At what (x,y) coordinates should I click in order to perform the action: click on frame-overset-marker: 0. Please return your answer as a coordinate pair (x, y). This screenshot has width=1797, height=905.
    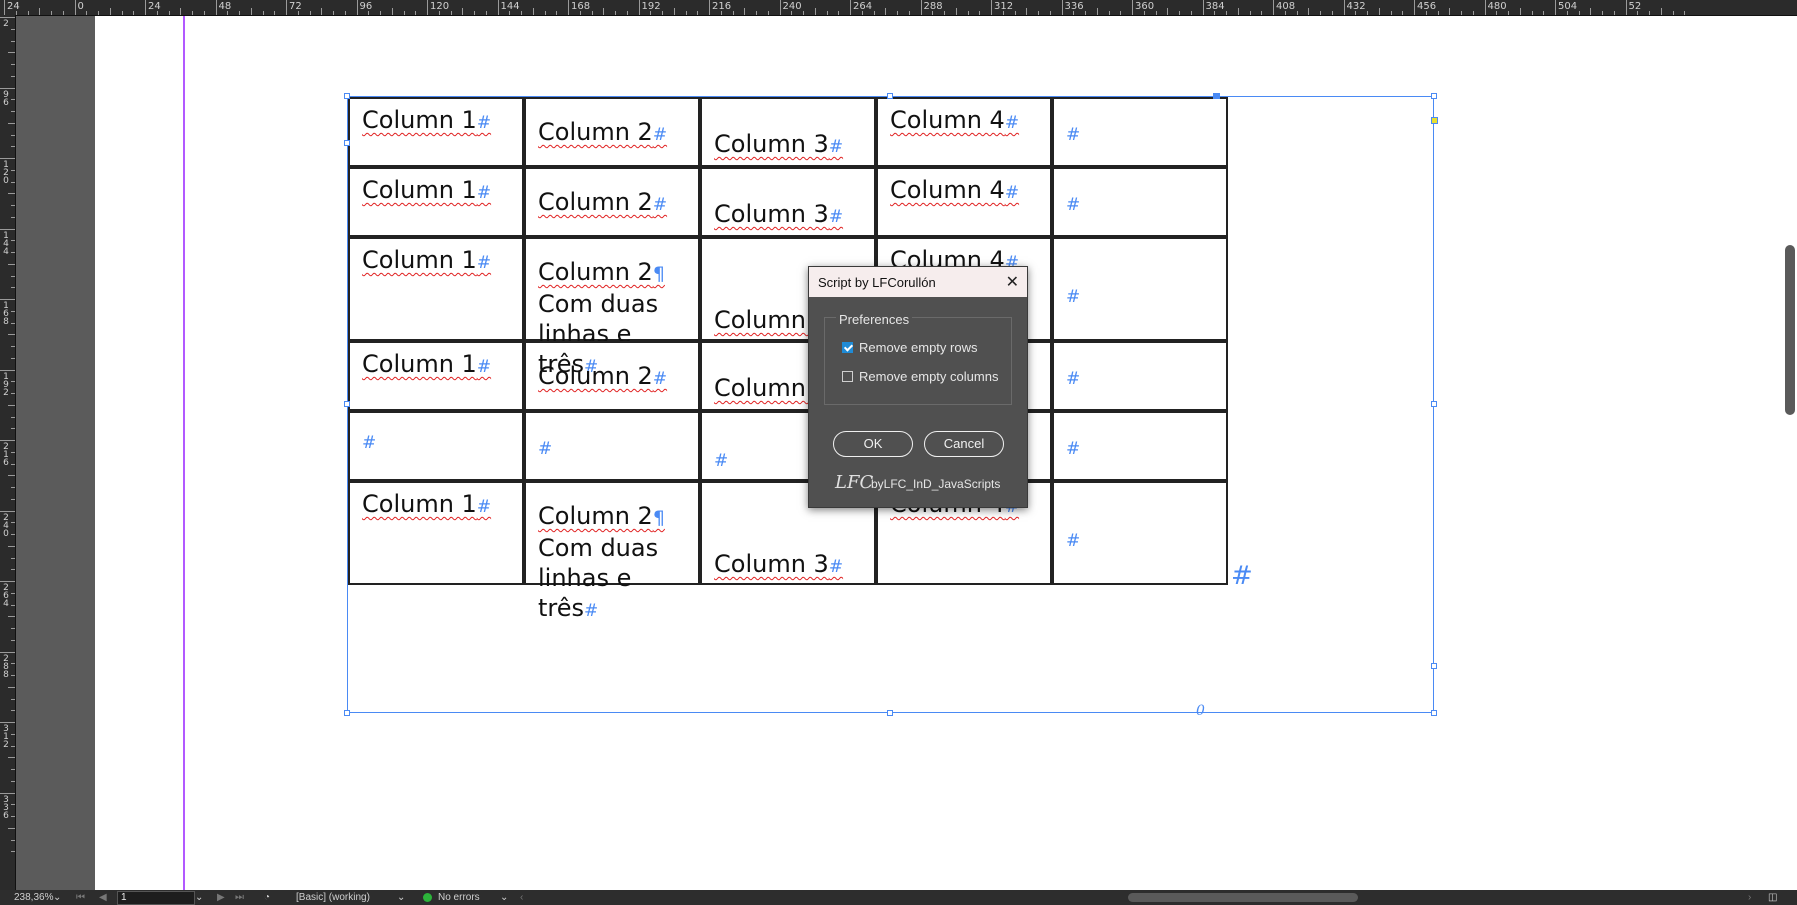
    Looking at the image, I should click on (1200, 711).